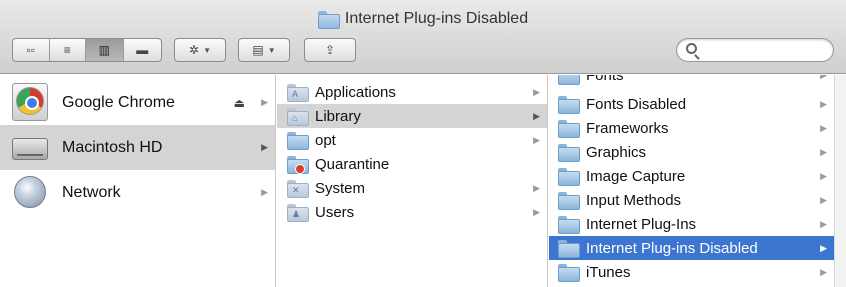 The width and height of the screenshot is (846, 287). Describe the element at coordinates (355, 92) in the screenshot. I see `item-label: Applications` at that location.